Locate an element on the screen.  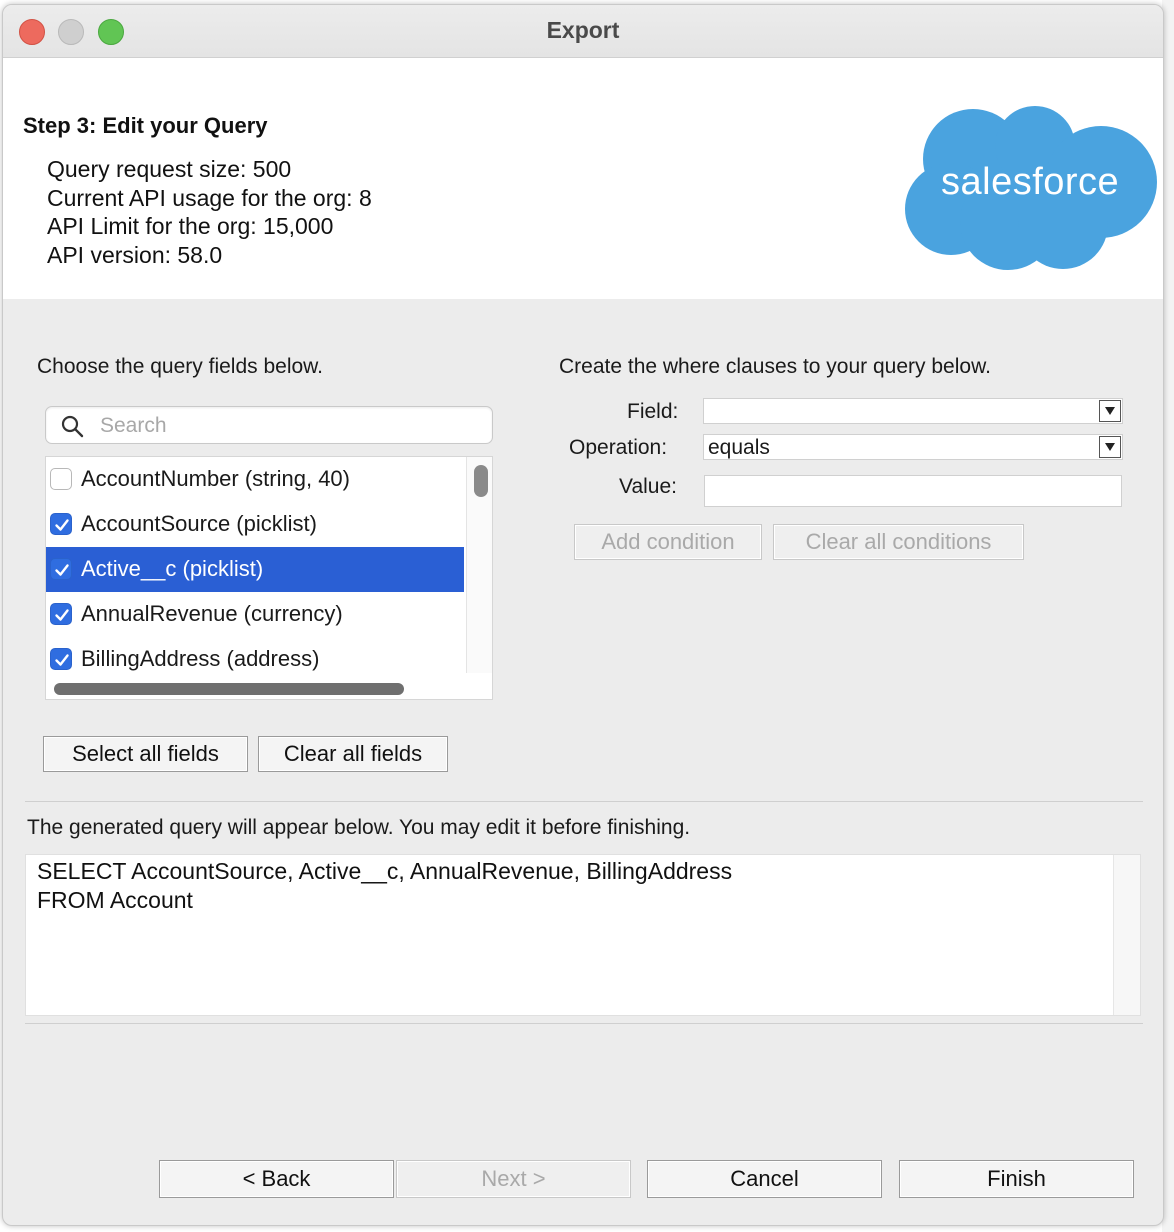
window-title: Export is located at coordinates (583, 30).